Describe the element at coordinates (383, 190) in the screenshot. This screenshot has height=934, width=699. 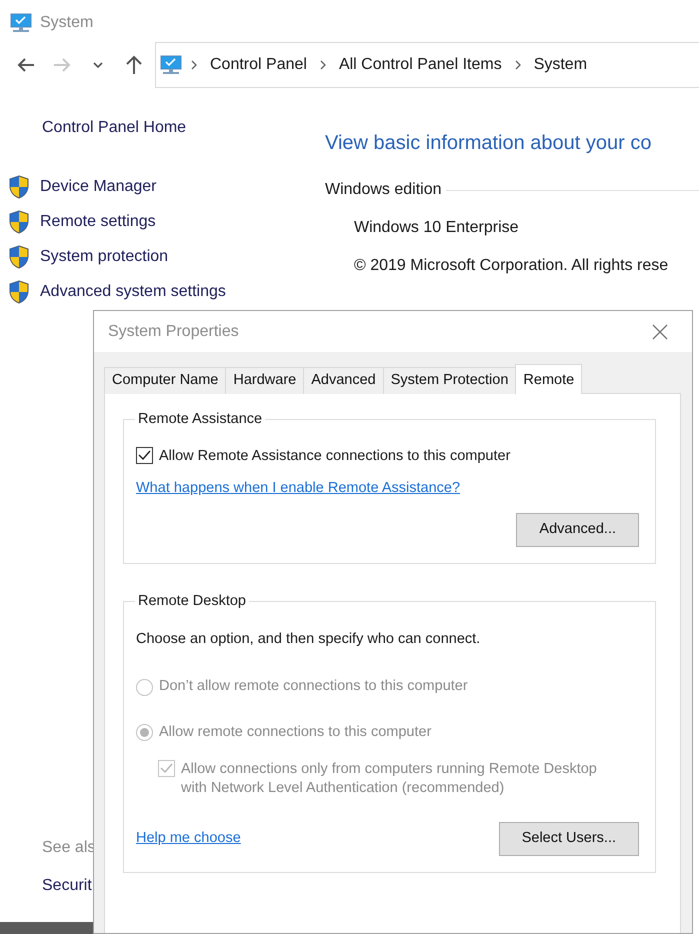
I see `section-heading: Windows edition` at that location.